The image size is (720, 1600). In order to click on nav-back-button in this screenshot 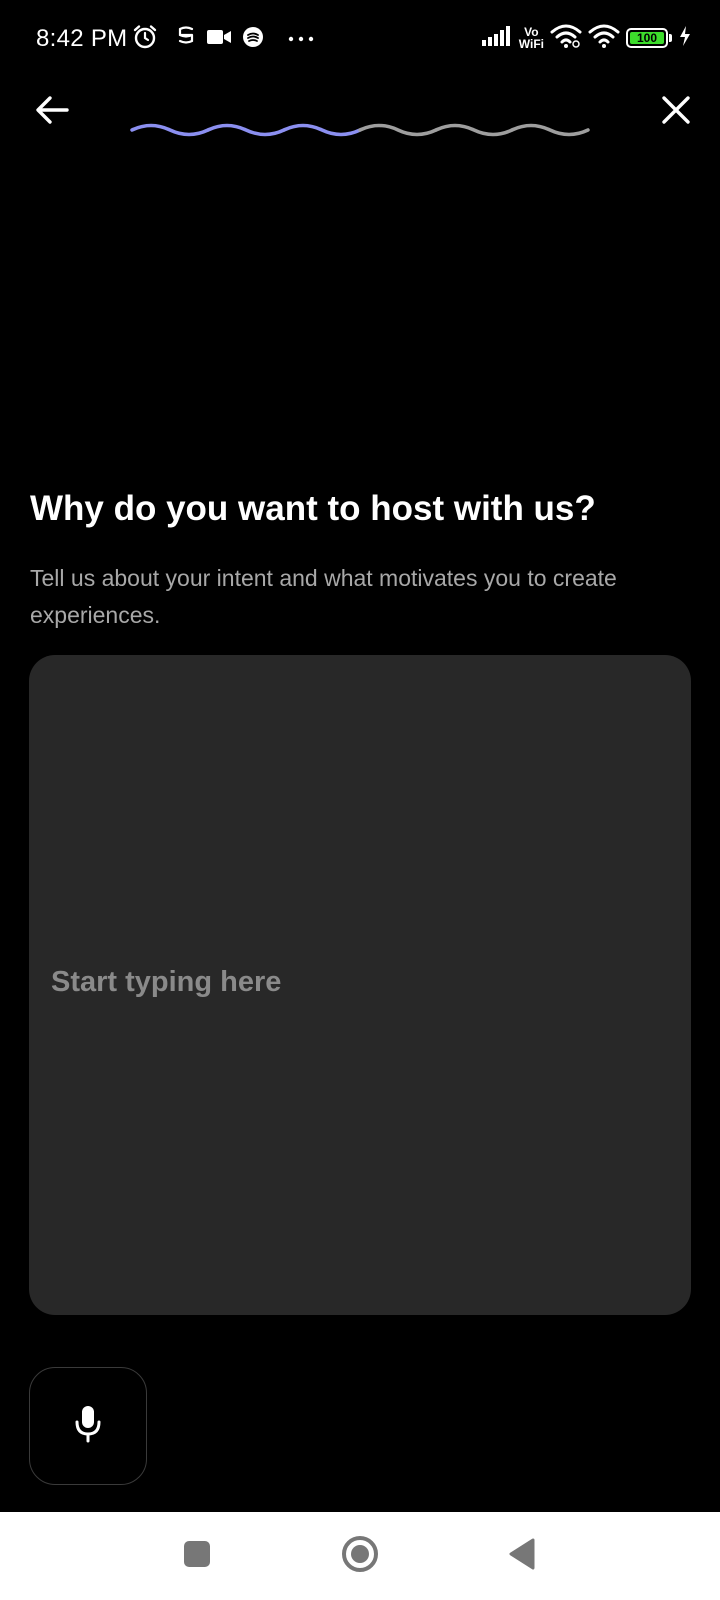, I will do `click(522, 1556)`.